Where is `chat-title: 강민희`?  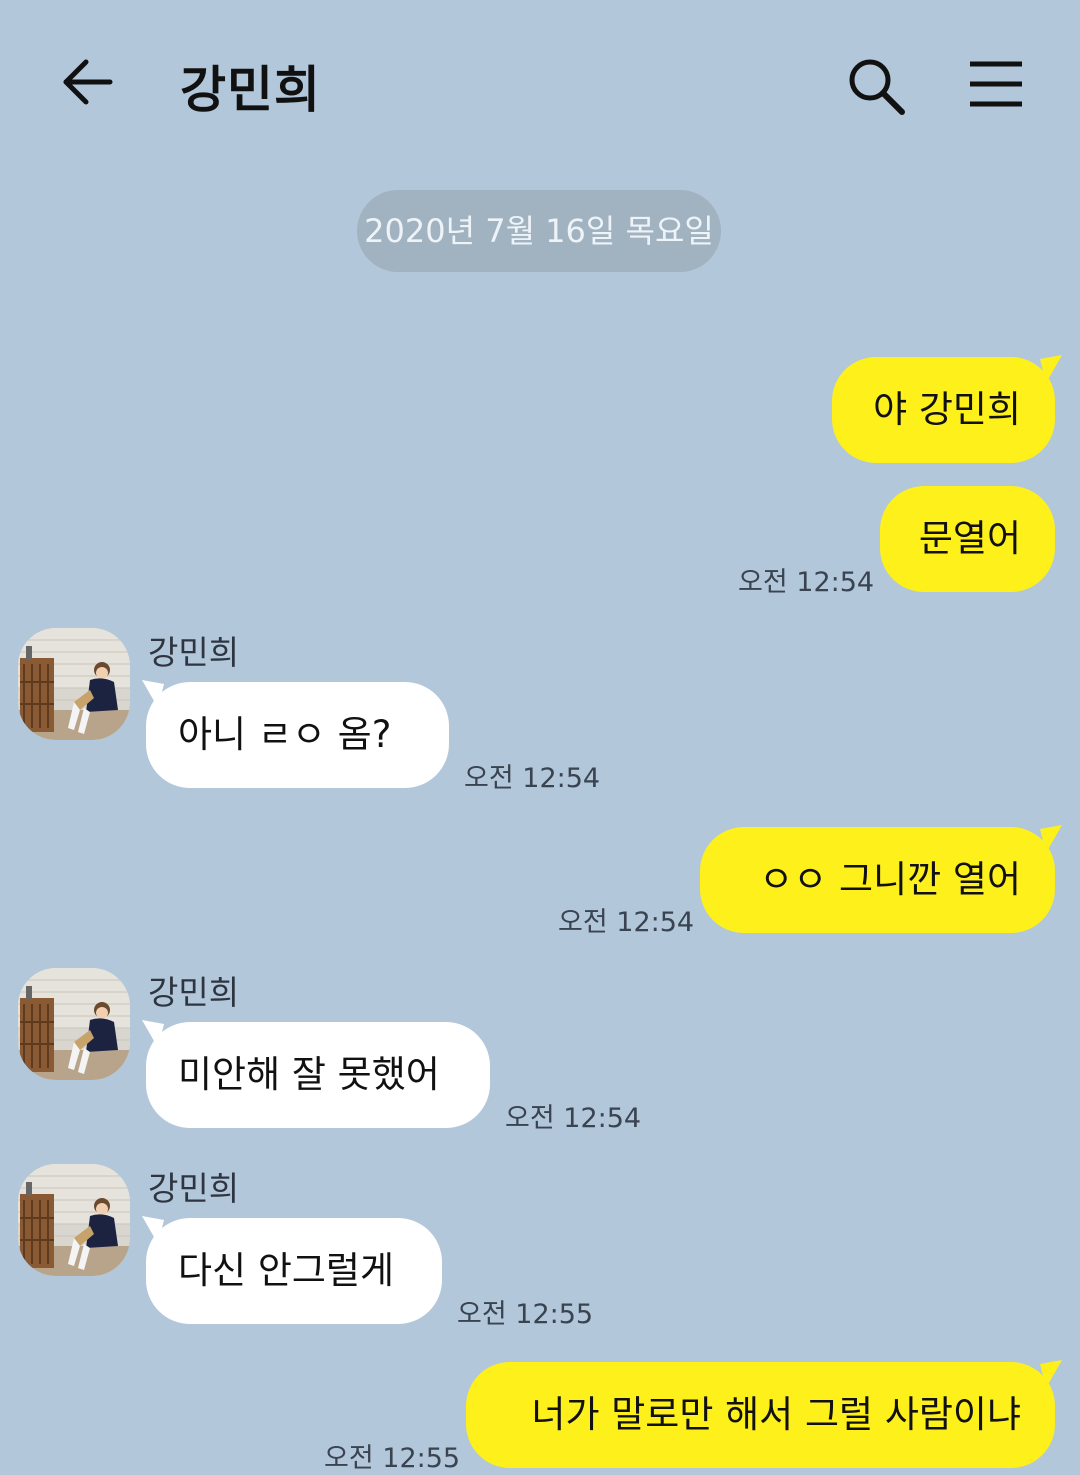 chat-title: 강민희 is located at coordinates (250, 90).